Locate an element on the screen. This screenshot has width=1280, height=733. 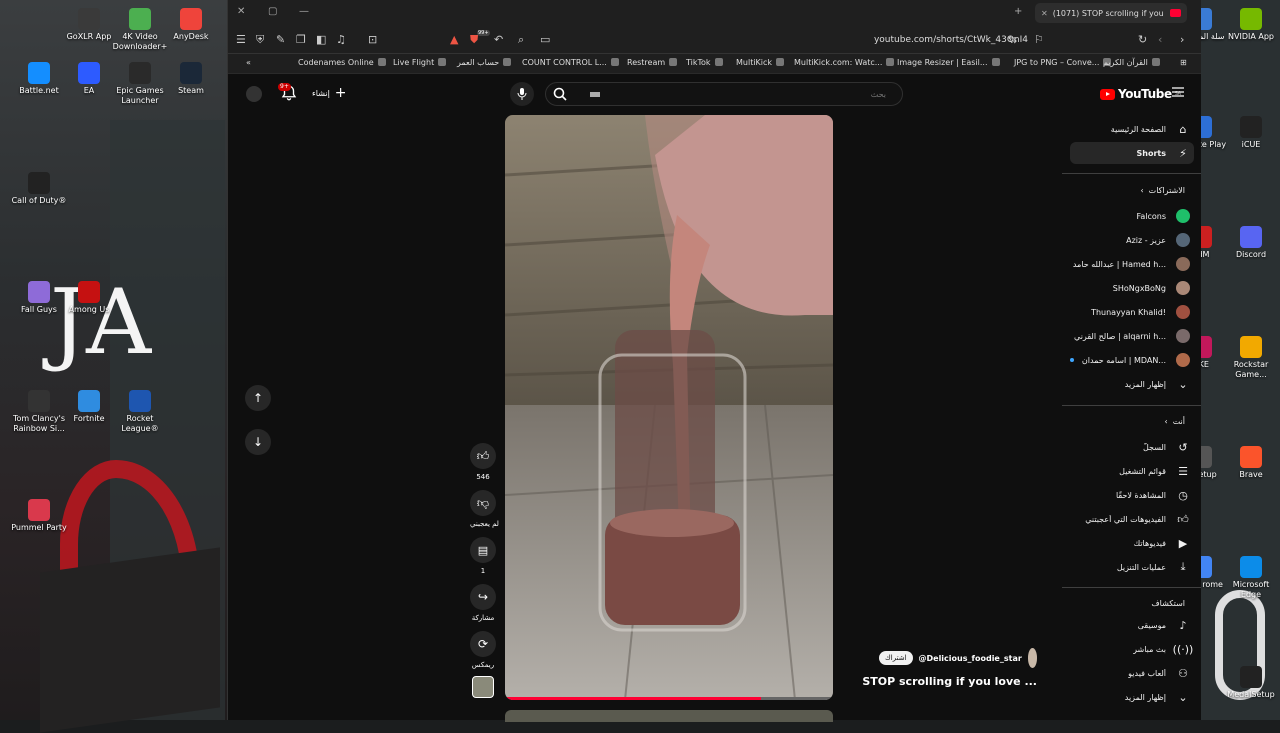
desktop-icon-edge: Microsoft Edge is located at coordinates (1251, 578).